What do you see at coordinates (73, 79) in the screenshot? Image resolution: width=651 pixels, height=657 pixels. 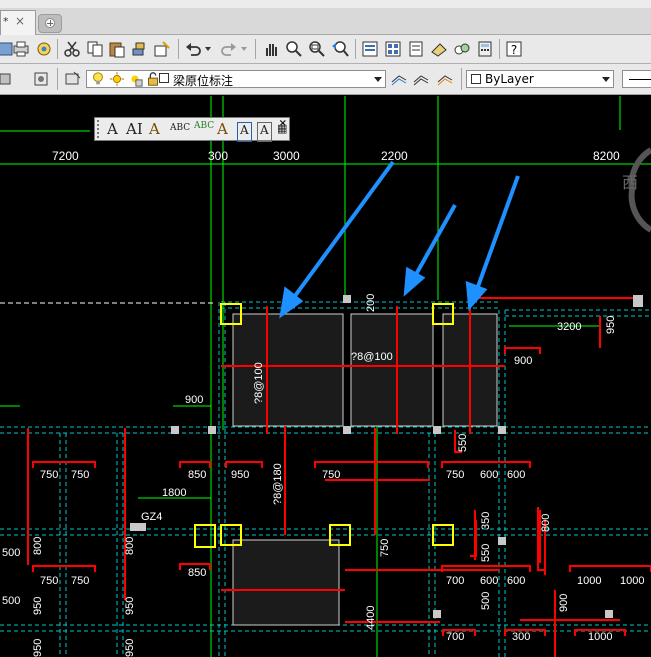 I see `make-current-layer-icon` at bounding box center [73, 79].